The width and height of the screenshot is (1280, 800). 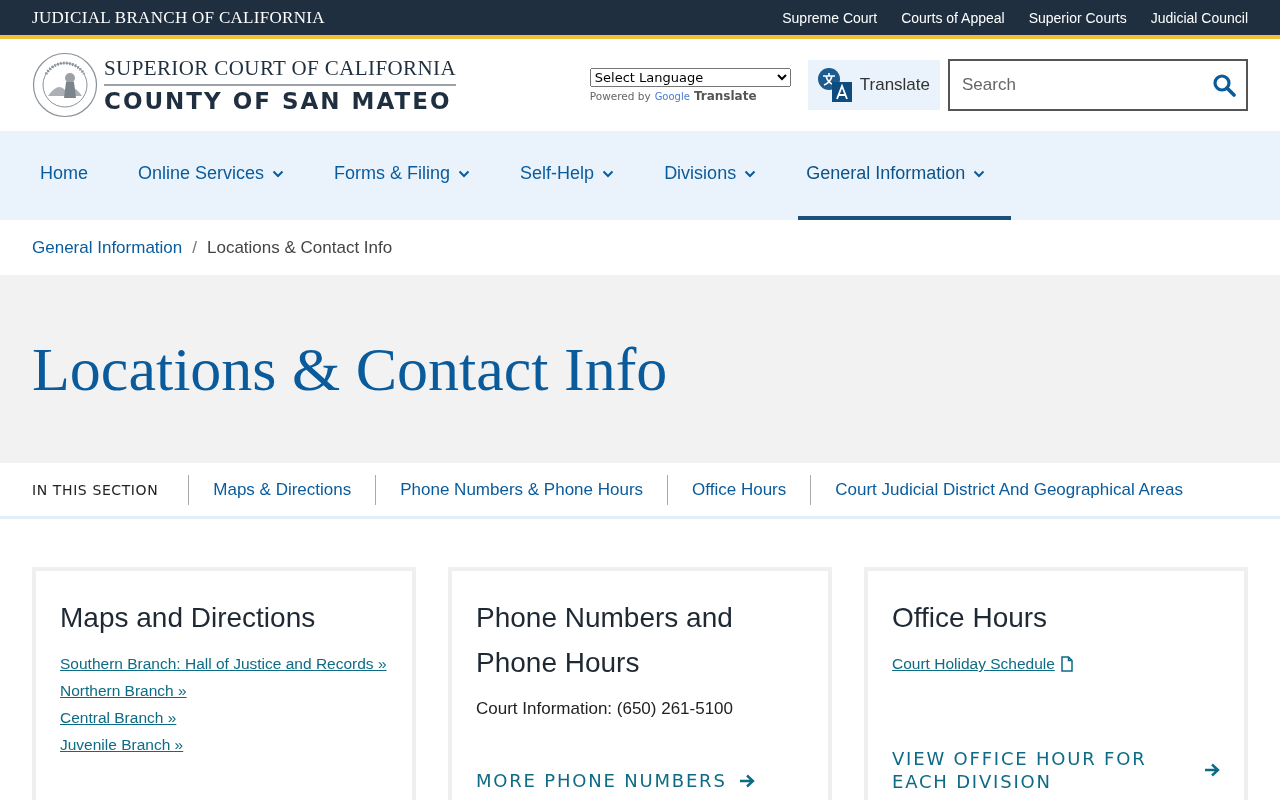 I want to click on translate-button: Translate, so click(x=873, y=85).